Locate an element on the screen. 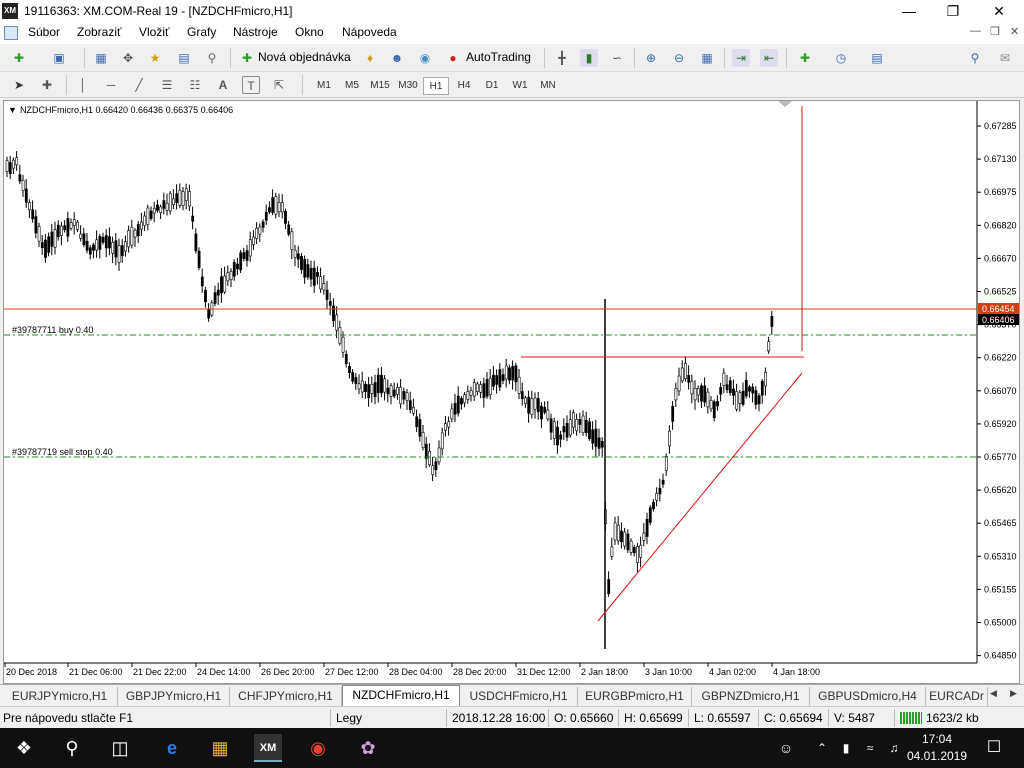 This screenshot has width=1024, height=768. buy-order-label: #39787711 buy 0.40 is located at coordinates (52, 330).